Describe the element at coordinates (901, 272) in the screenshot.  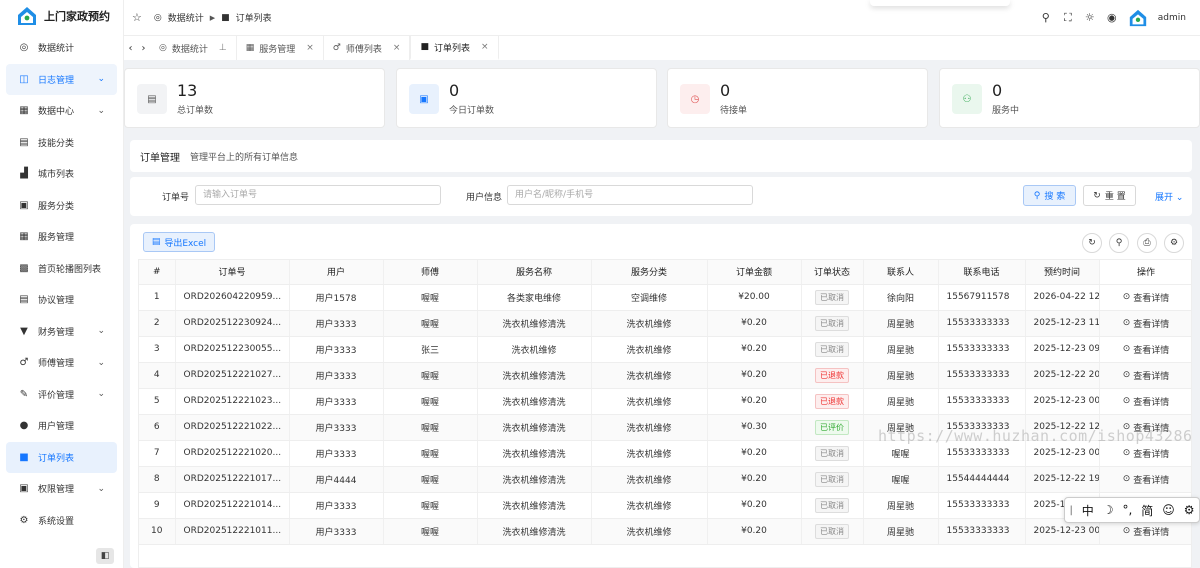
I see `column-header: 联系人` at that location.